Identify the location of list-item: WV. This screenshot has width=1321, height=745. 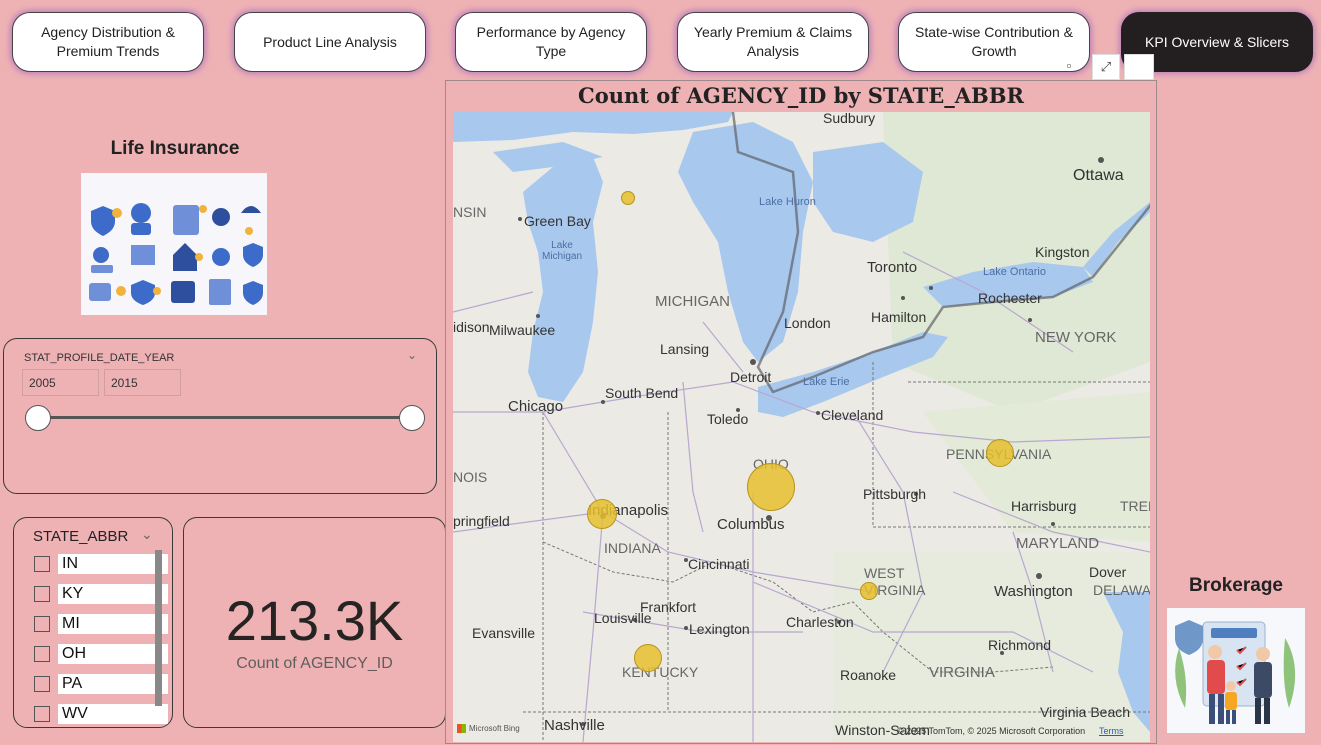
(101, 714).